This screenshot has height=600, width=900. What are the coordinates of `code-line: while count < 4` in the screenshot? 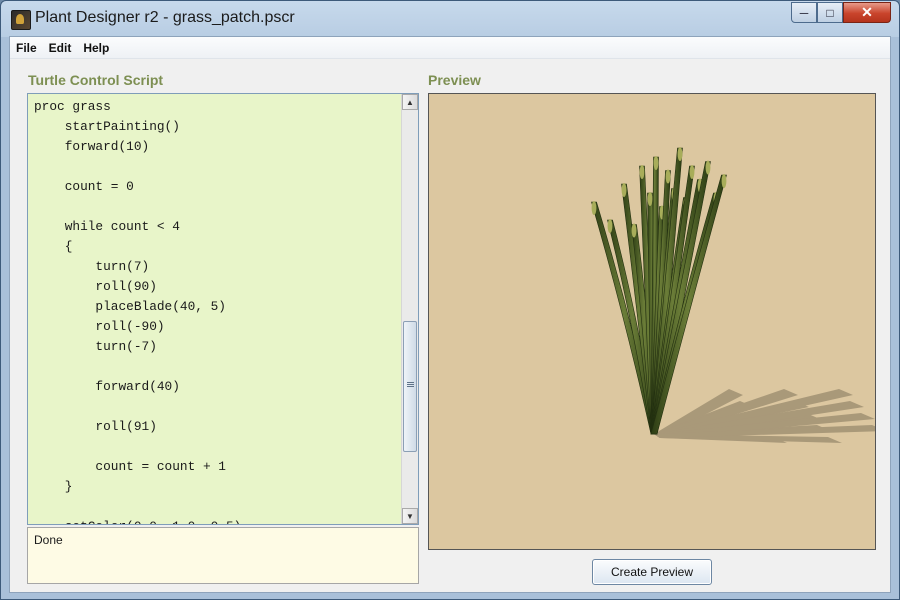 It's located at (107, 226).